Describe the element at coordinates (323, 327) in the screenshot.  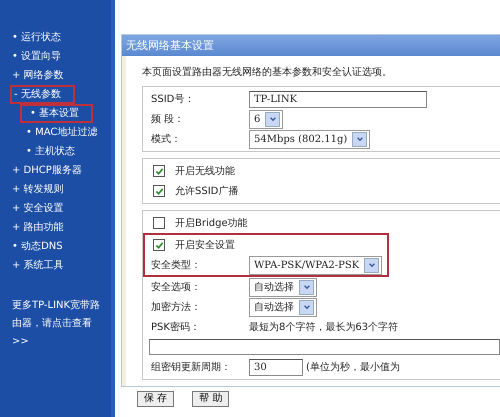
I see `hint-text: 最短为8个字符，最长为63个字符` at that location.